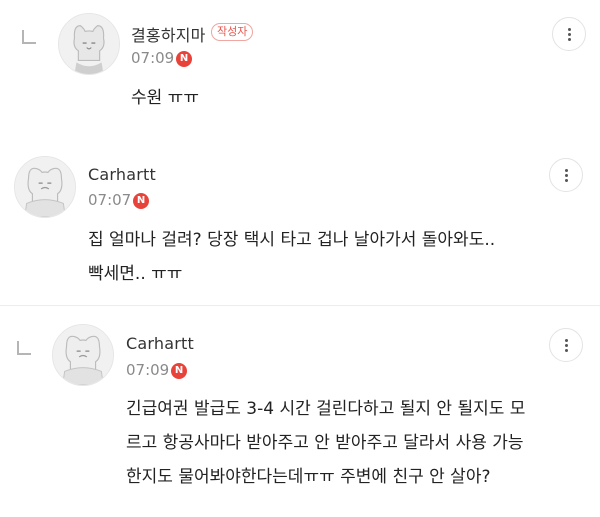 The image size is (600, 517). I want to click on comment-line: 집 얼마나 걸려? 당장 택시 타고 겁나 날아가서 돌아와도.., so click(292, 240).